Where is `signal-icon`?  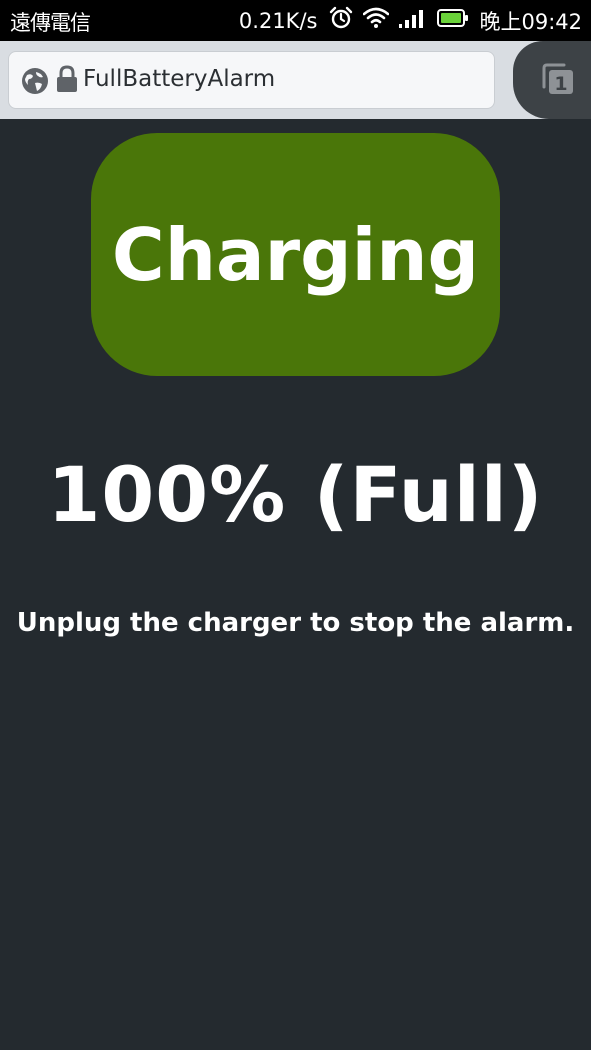 signal-icon is located at coordinates (413, 20).